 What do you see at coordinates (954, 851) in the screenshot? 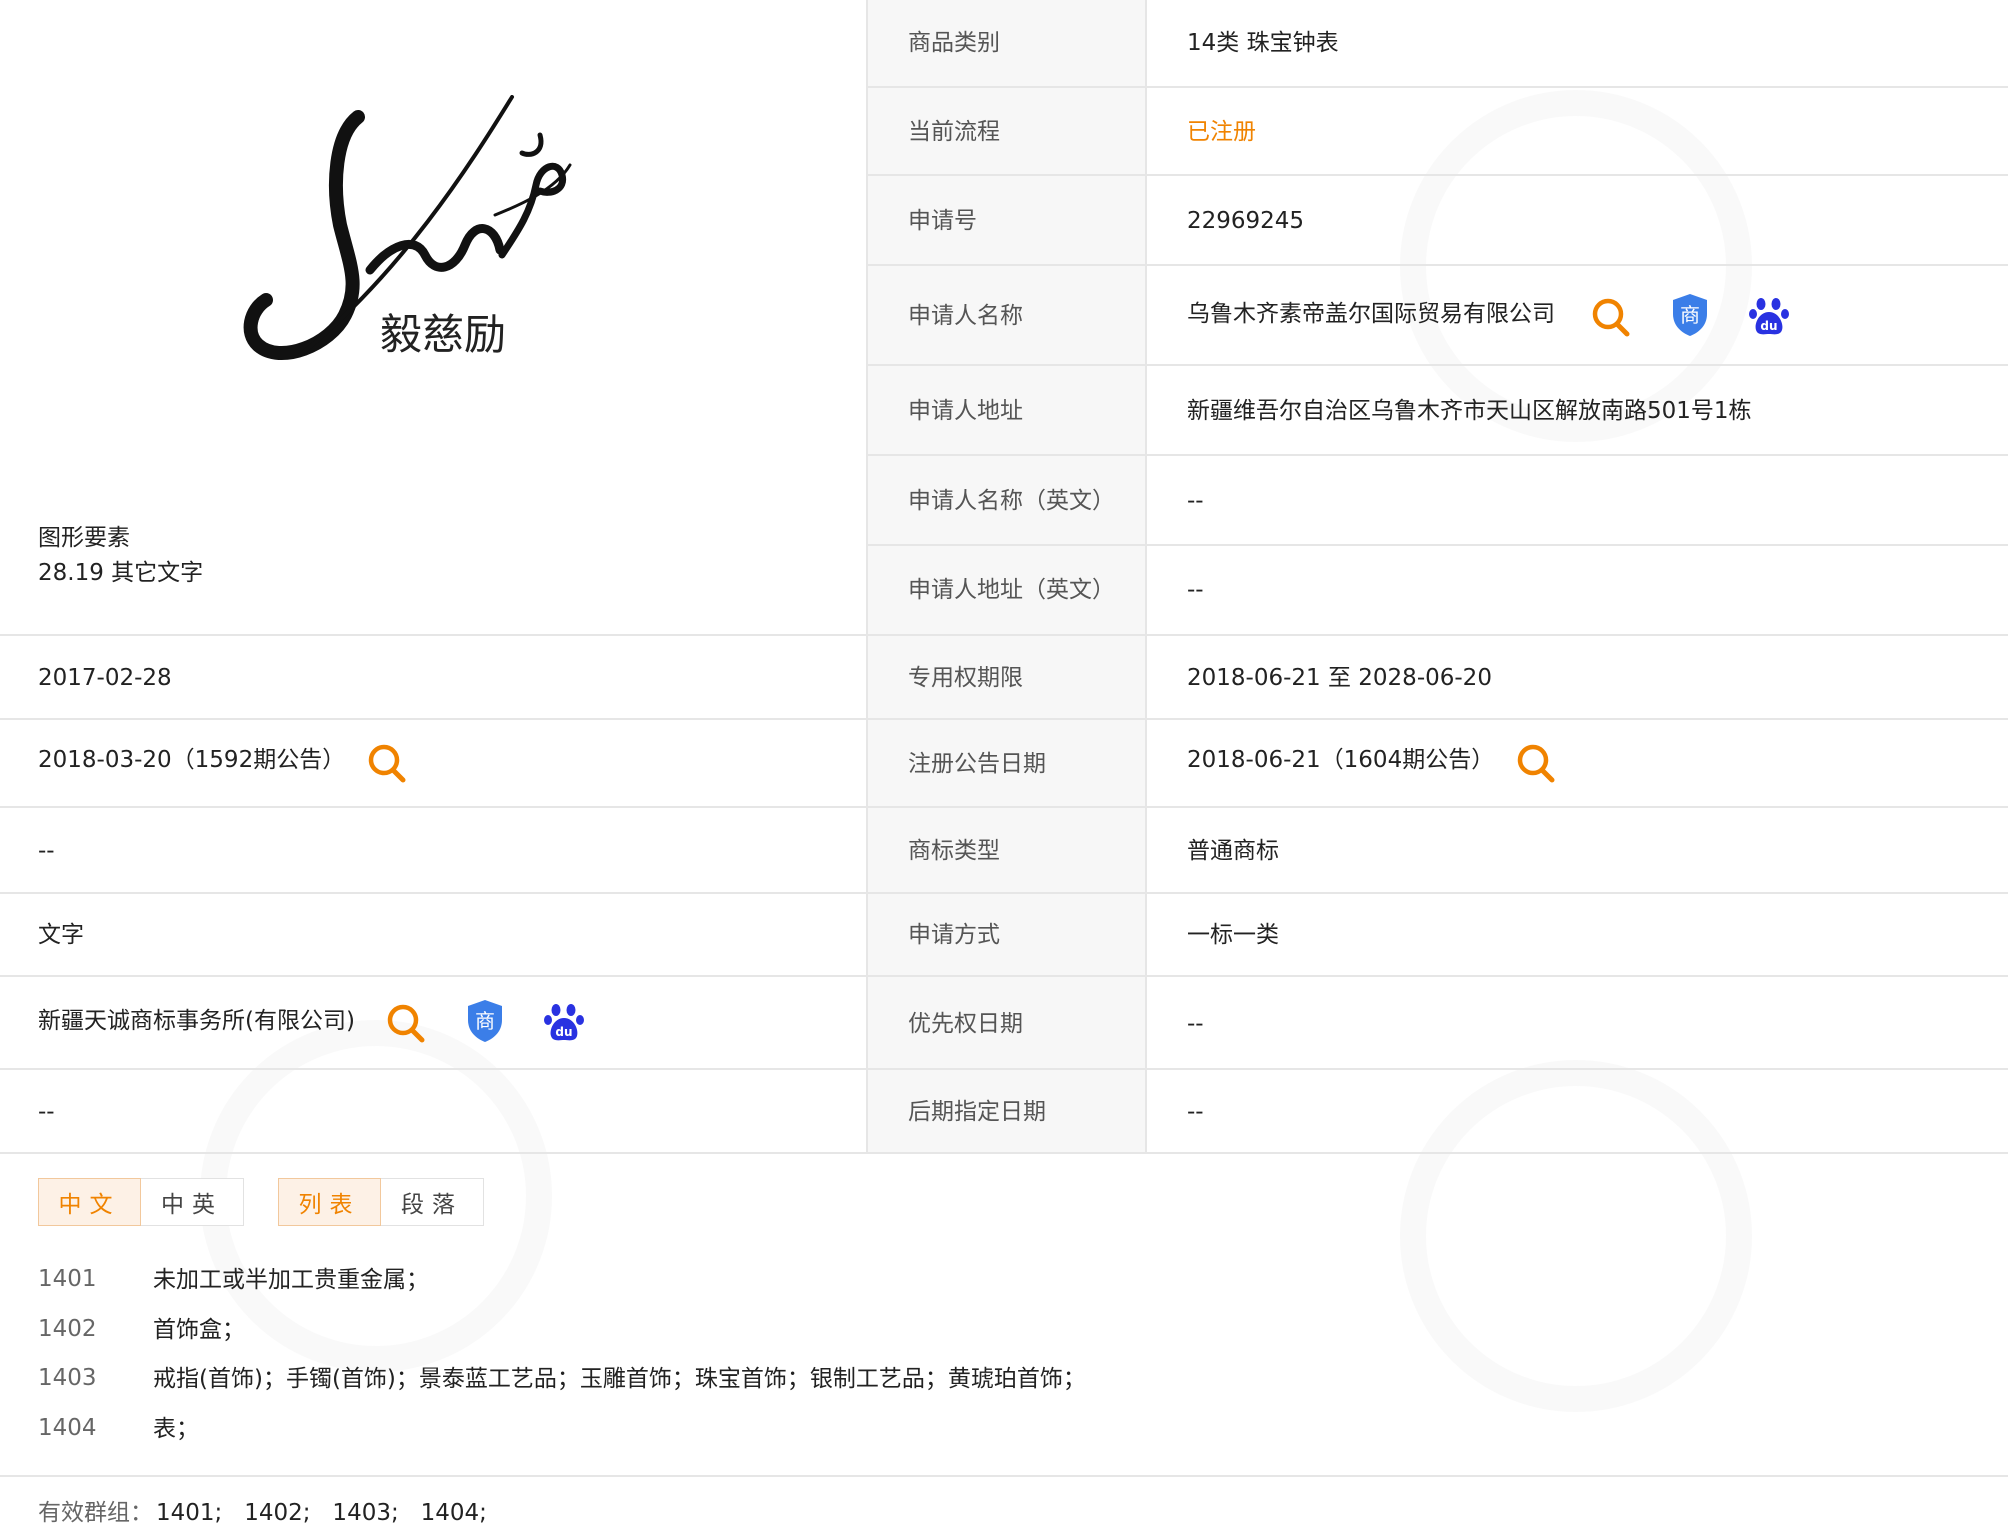
I see `label-trademark-type: 商标类型` at bounding box center [954, 851].